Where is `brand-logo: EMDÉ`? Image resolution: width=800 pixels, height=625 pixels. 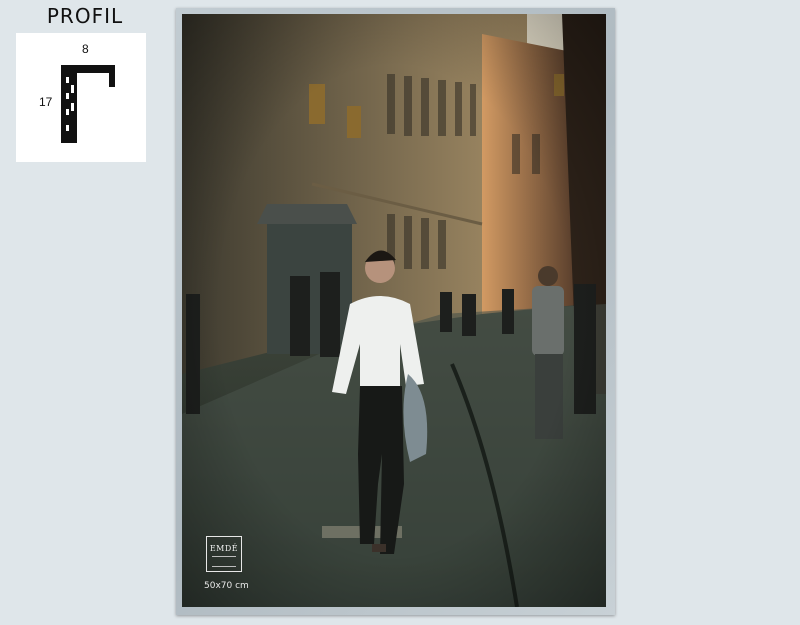 brand-logo: EMDÉ is located at coordinates (224, 554).